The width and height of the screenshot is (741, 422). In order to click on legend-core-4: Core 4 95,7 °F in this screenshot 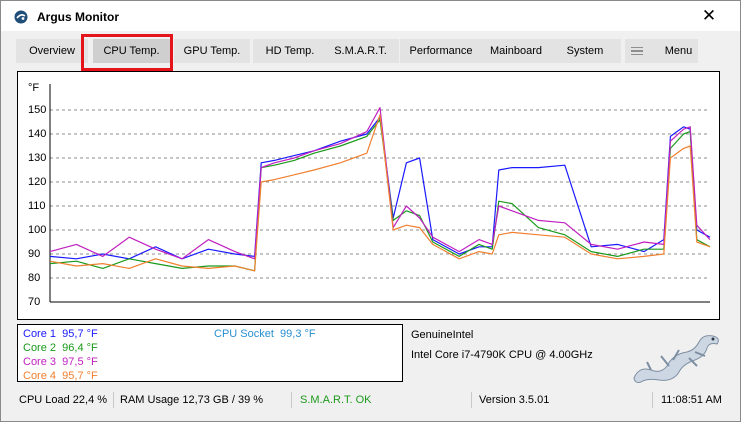, I will do `click(60, 376)`.